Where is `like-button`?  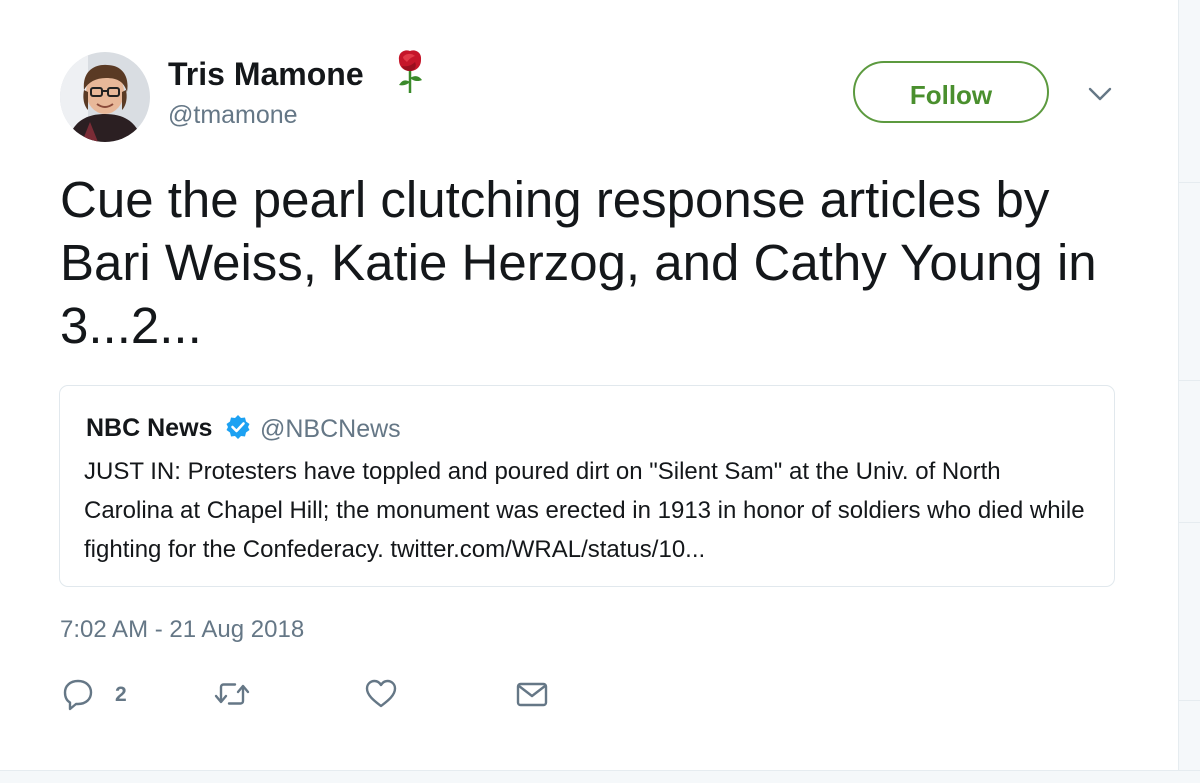
like-button is located at coordinates (381, 694).